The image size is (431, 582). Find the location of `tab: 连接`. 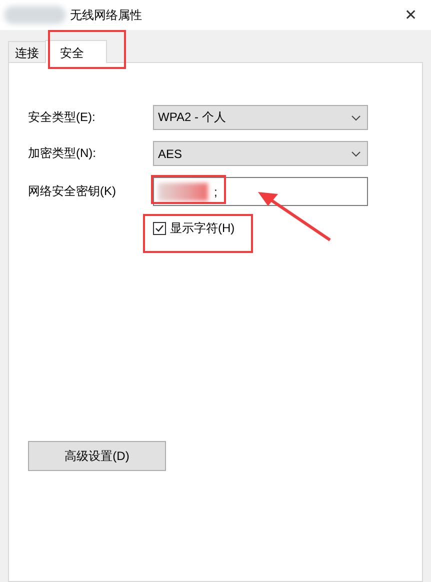

tab: 连接 is located at coordinates (27, 51).